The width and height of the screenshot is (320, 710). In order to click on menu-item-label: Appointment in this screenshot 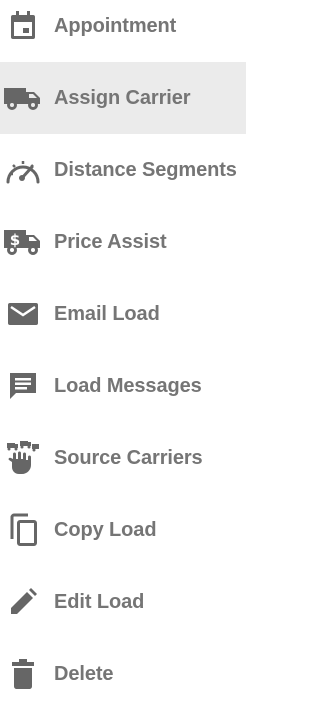, I will do `click(115, 26)`.